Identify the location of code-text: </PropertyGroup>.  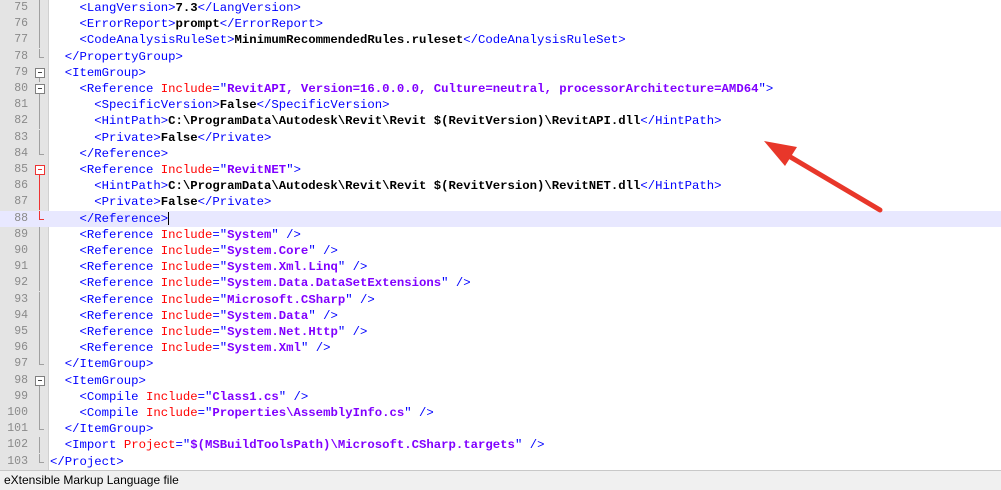
(116, 57).